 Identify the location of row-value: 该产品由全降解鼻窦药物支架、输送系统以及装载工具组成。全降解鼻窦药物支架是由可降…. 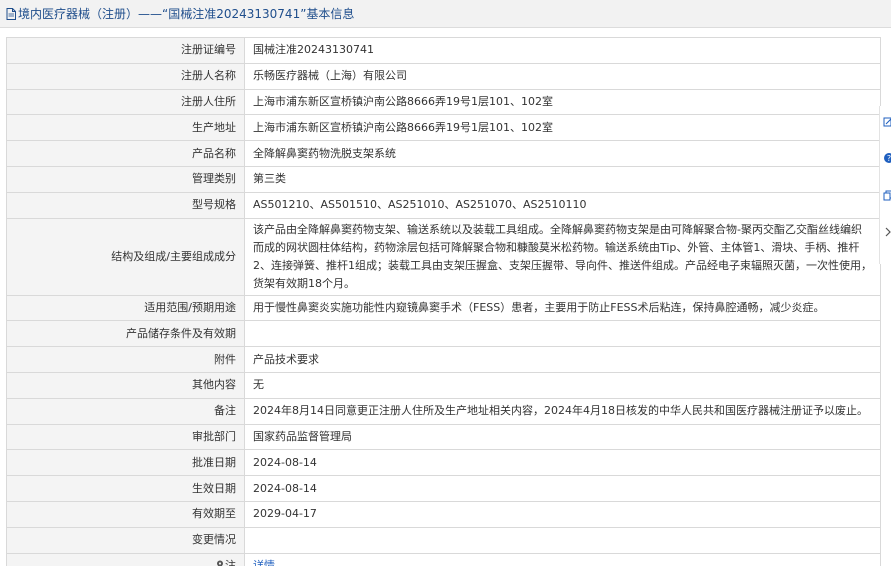
(562, 256).